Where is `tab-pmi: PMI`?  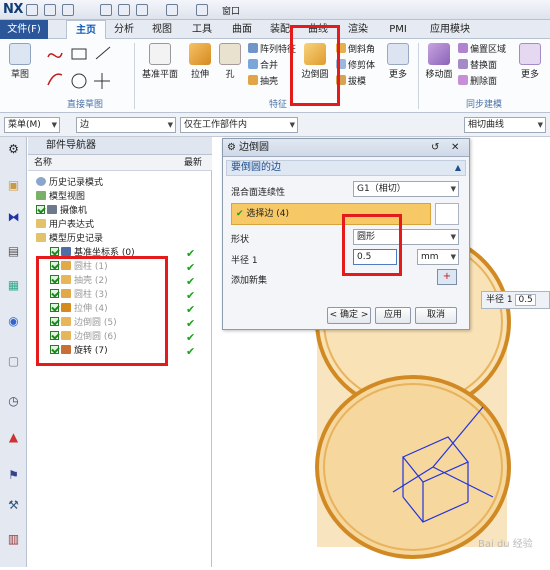
tab-pmi: PMI is located at coordinates (398, 29).